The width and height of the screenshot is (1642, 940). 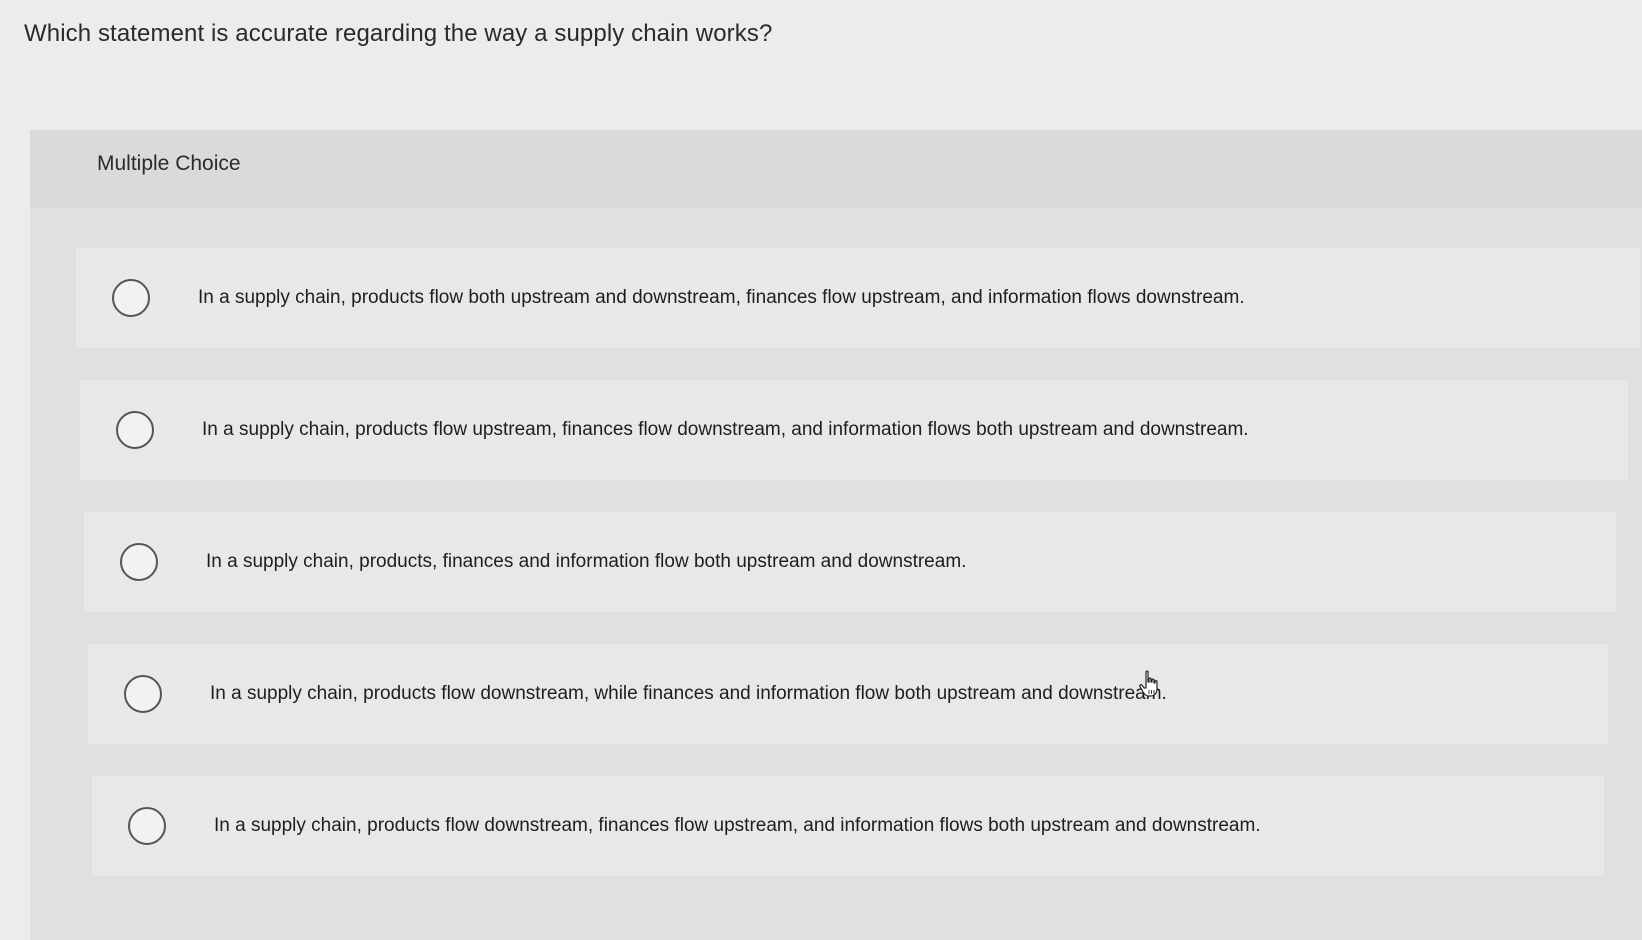 I want to click on hand-pointer-icon, so click(x=1148, y=683).